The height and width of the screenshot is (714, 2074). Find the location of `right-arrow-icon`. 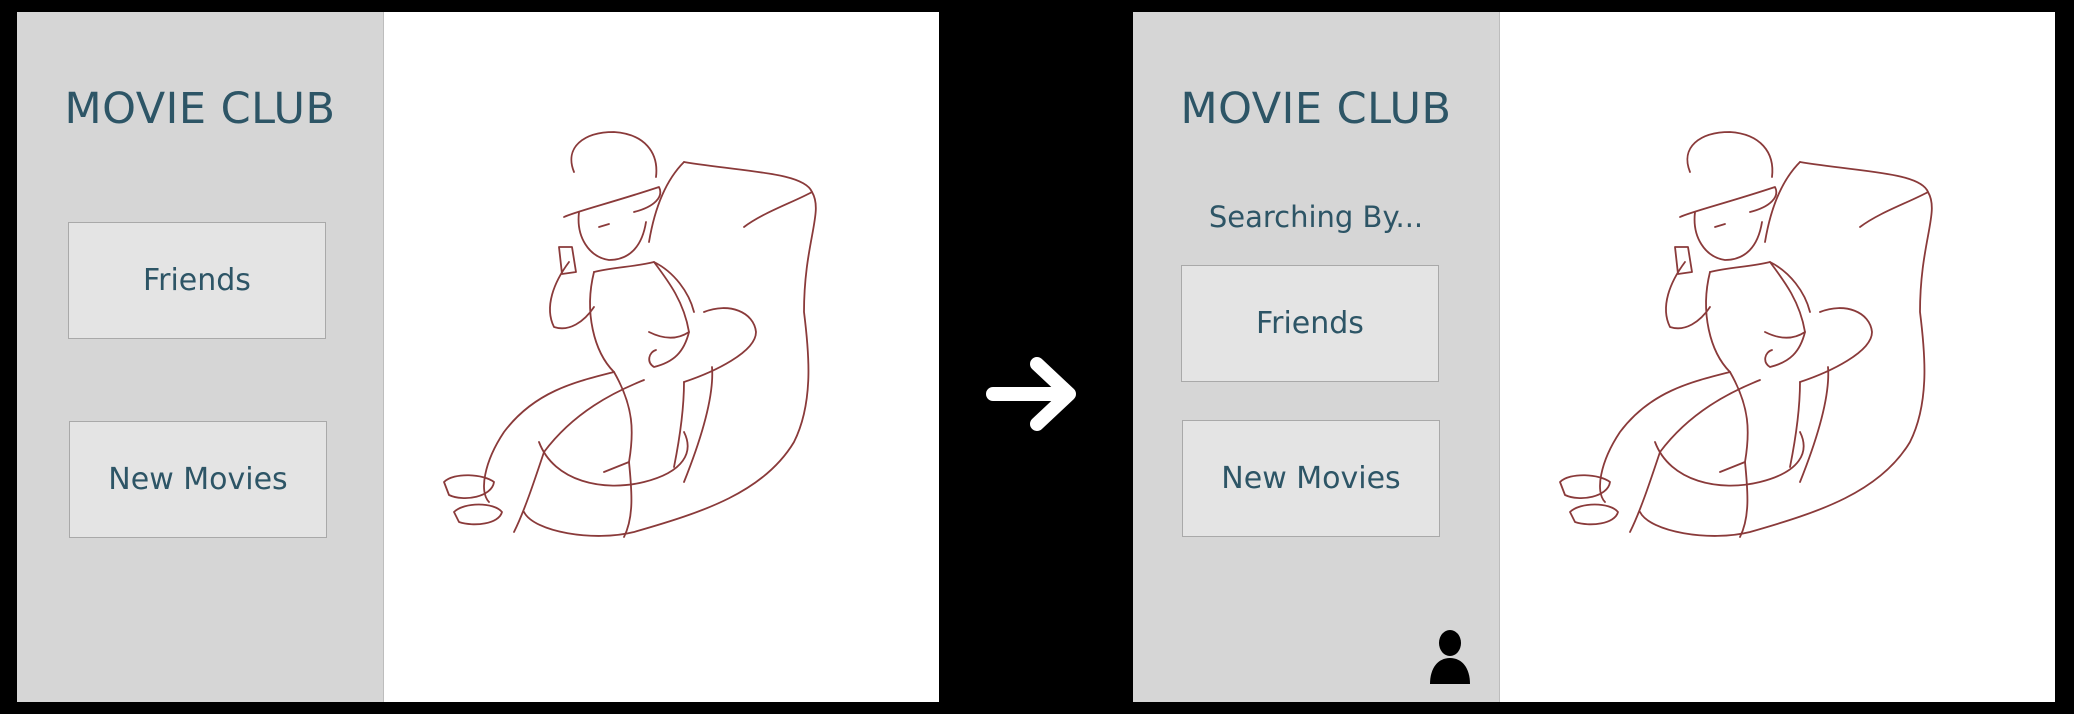

right-arrow-icon is located at coordinates (1031, 394).